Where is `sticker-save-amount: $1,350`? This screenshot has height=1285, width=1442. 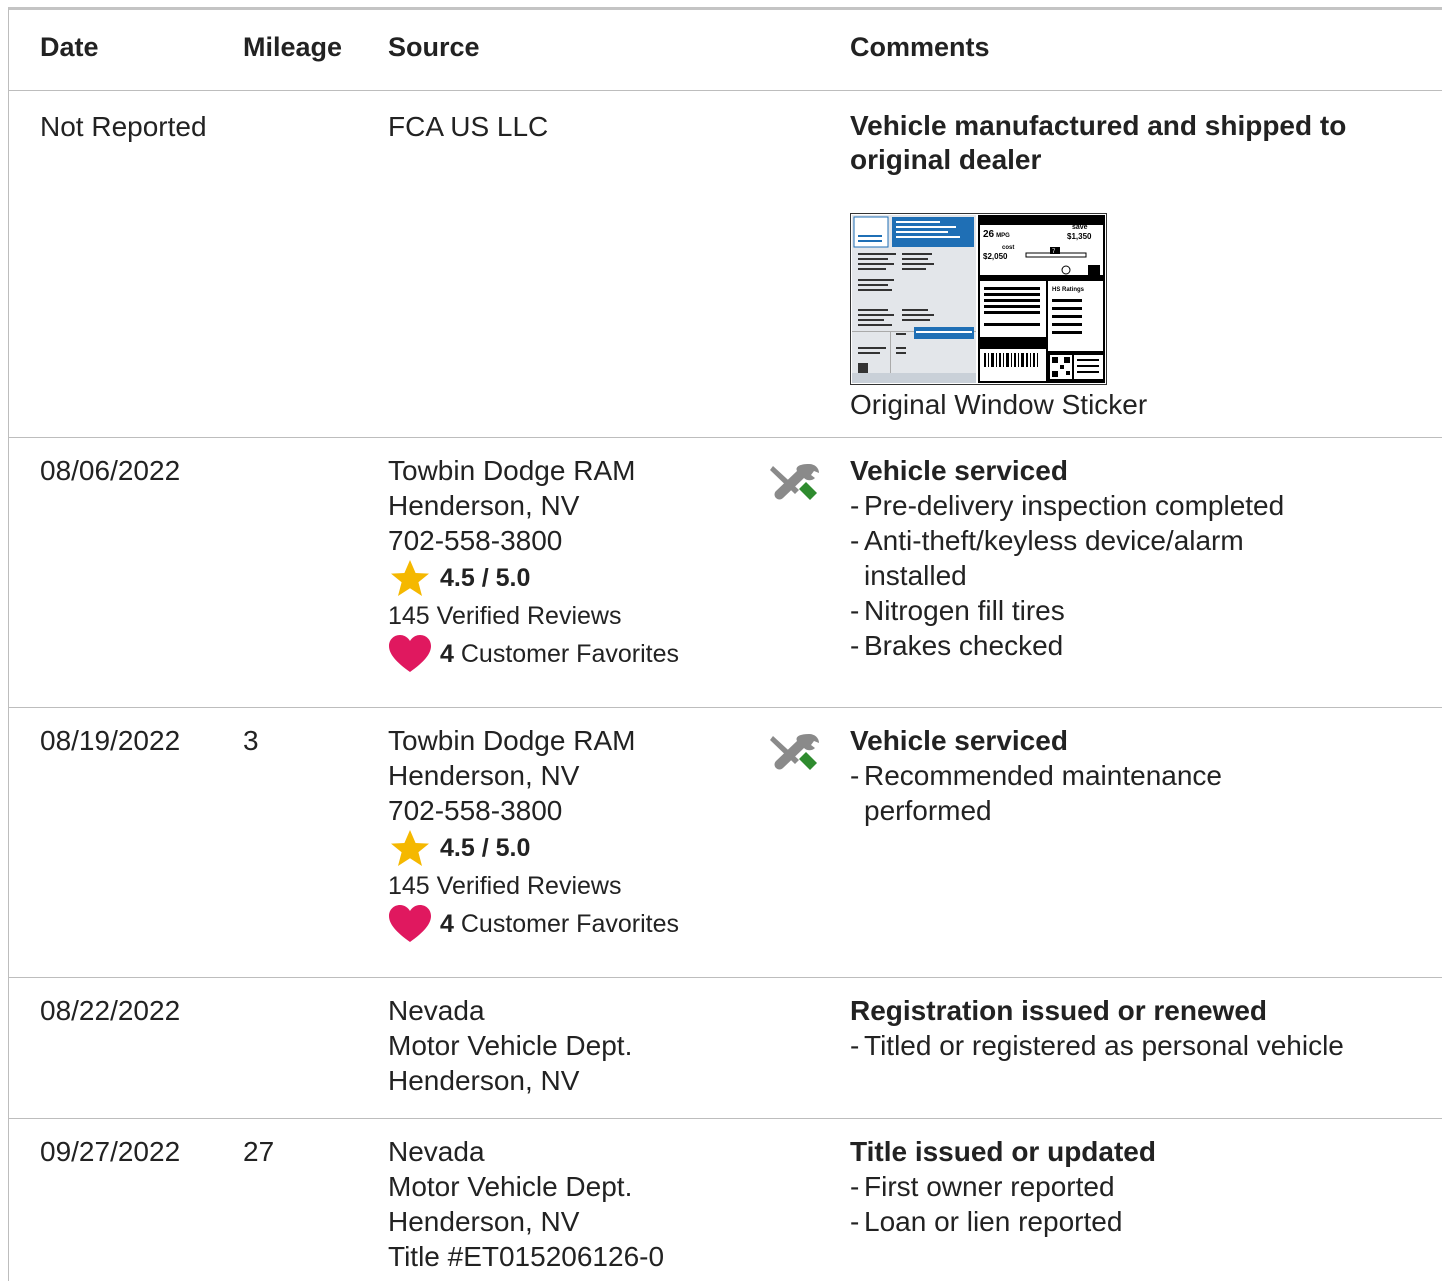 sticker-save-amount: $1,350 is located at coordinates (1079, 236).